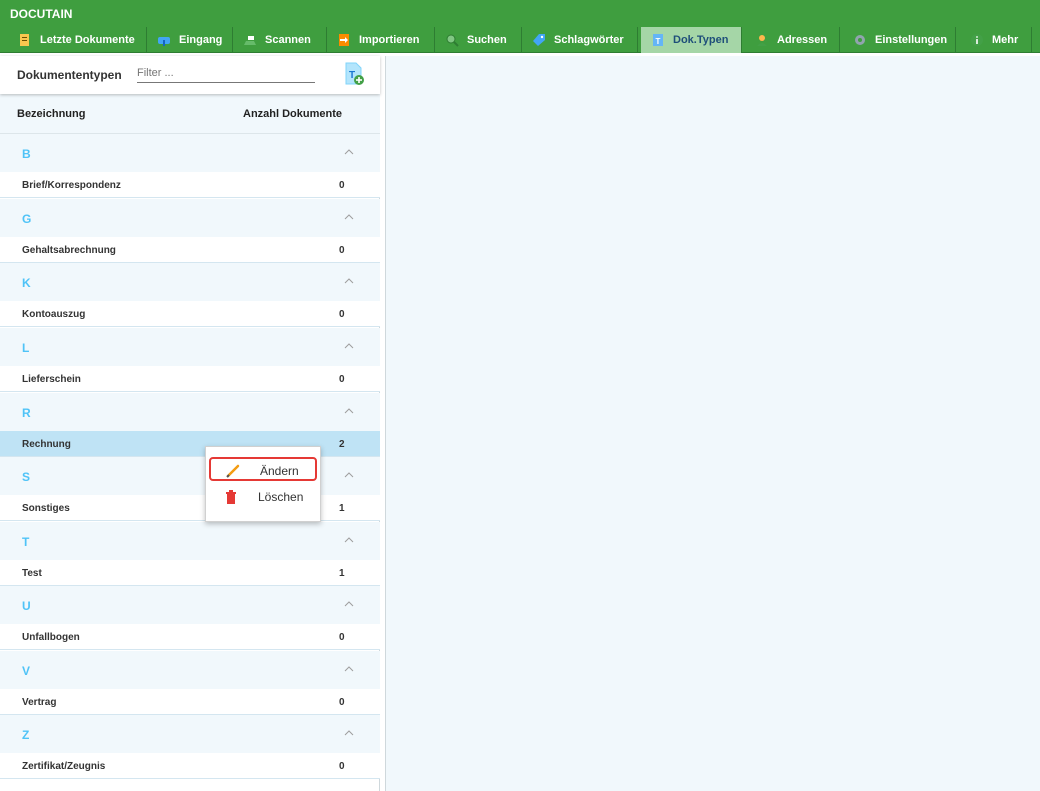  What do you see at coordinates (26, 735) in the screenshot?
I see `group-letter: Z` at bounding box center [26, 735].